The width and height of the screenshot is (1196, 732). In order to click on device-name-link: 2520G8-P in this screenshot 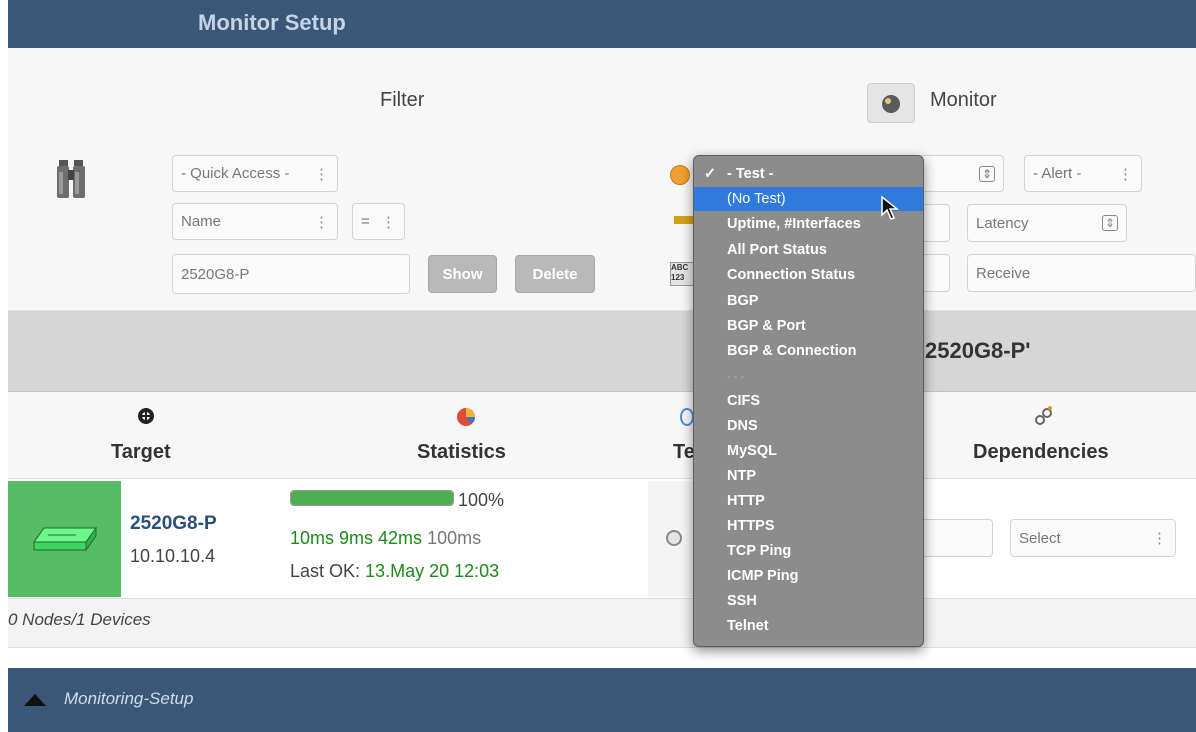, I will do `click(173, 524)`.